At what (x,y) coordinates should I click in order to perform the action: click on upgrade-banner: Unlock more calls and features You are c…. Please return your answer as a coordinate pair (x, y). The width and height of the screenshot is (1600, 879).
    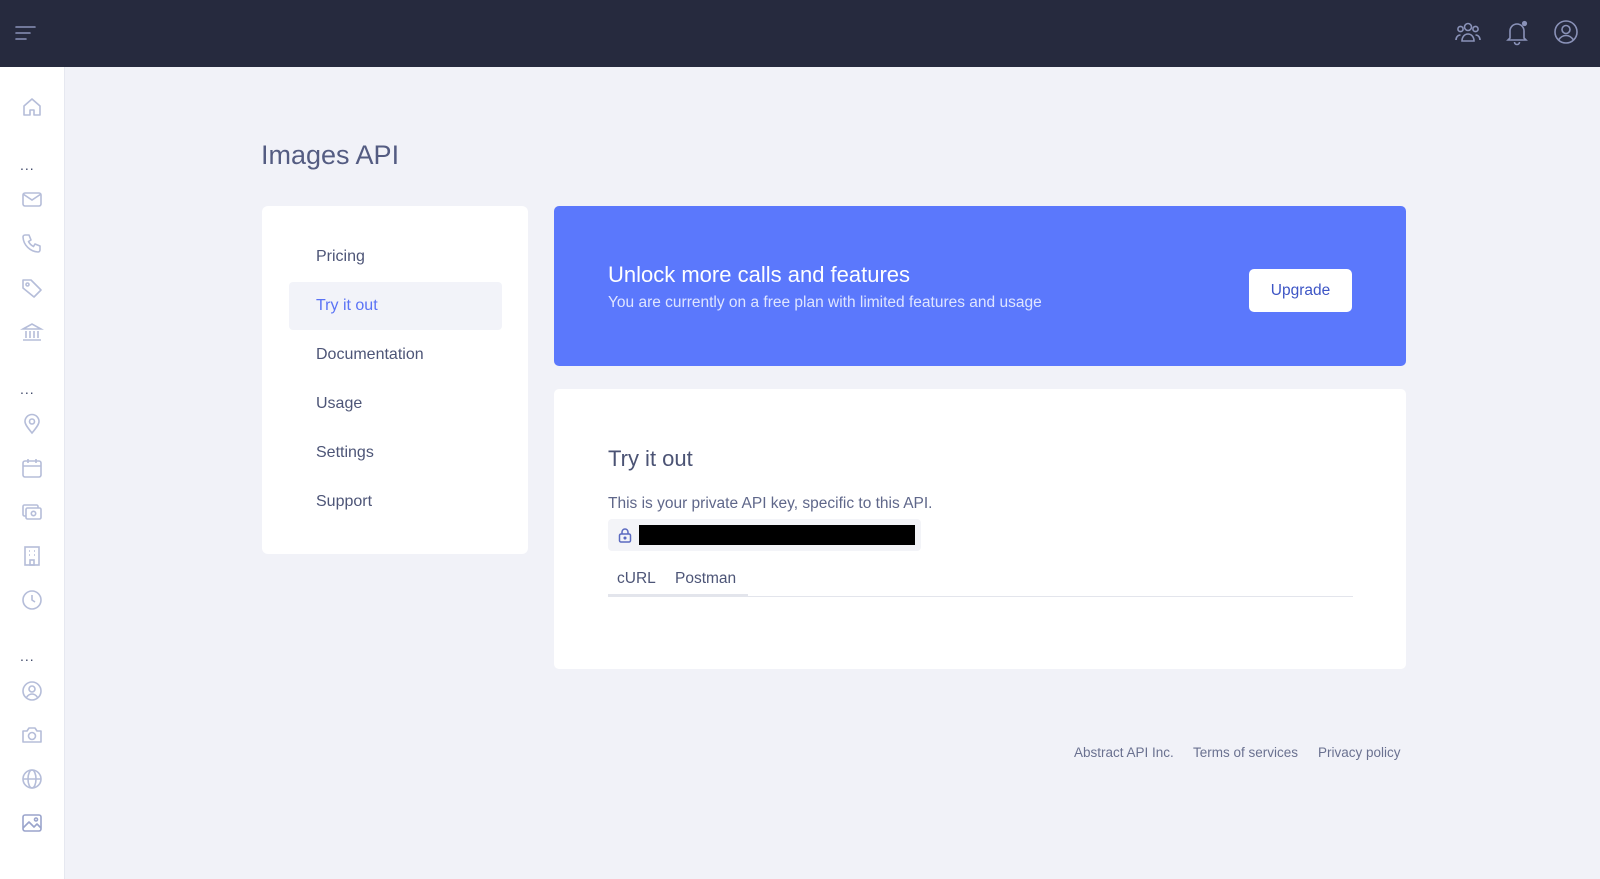
    Looking at the image, I should click on (980, 286).